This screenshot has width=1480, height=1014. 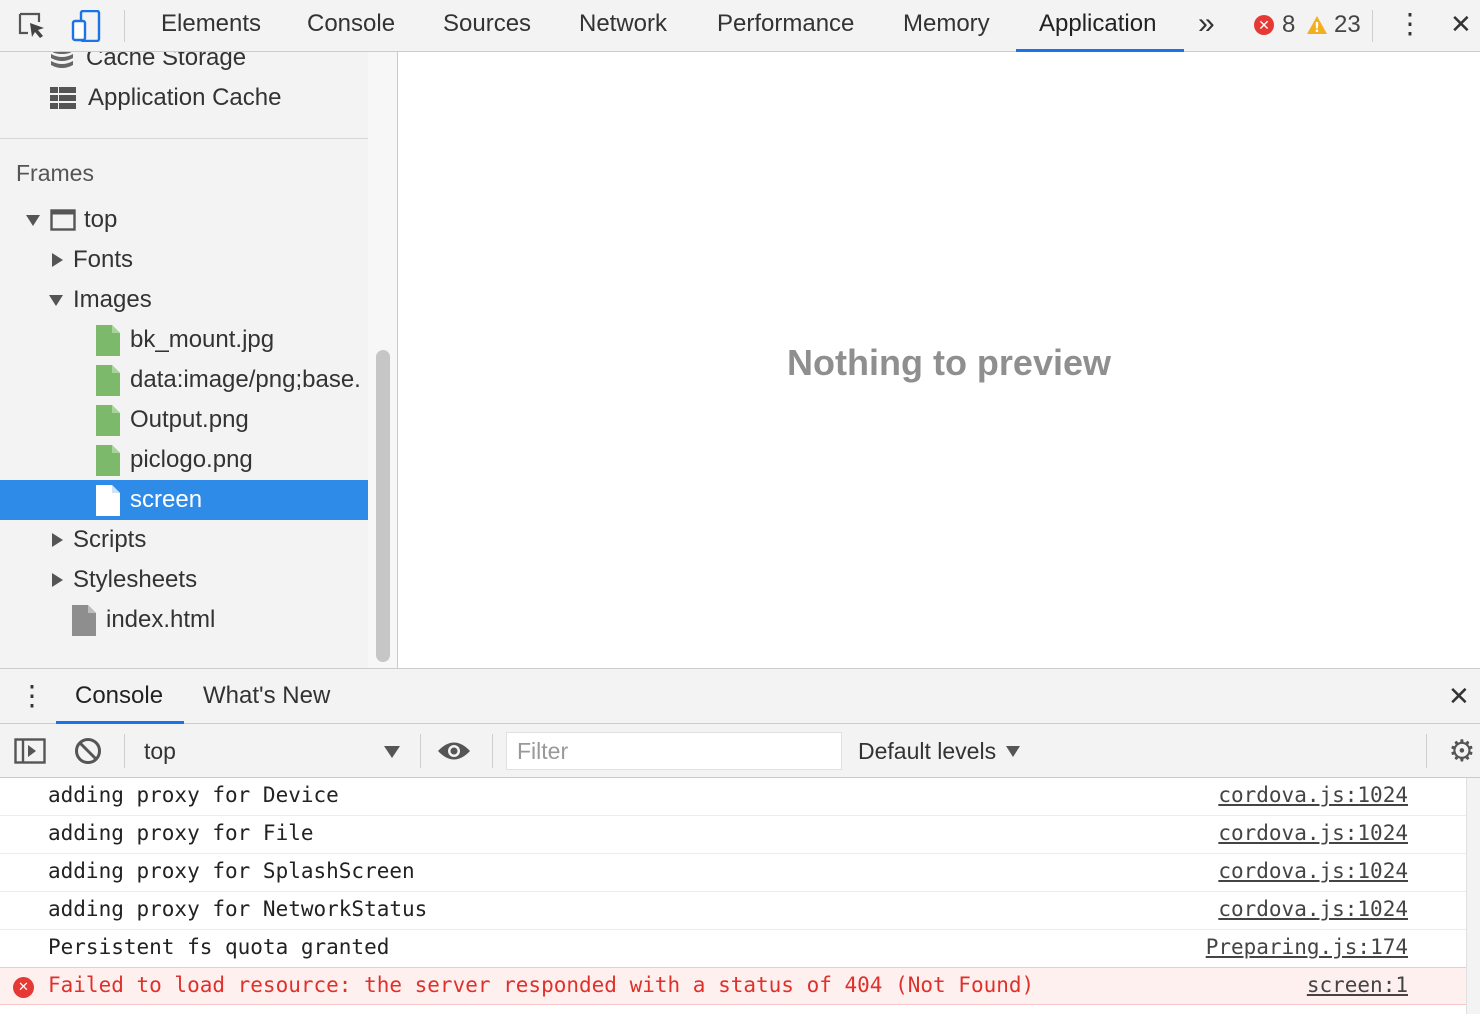 I want to click on live-expression-eye-icon, so click(x=454, y=751).